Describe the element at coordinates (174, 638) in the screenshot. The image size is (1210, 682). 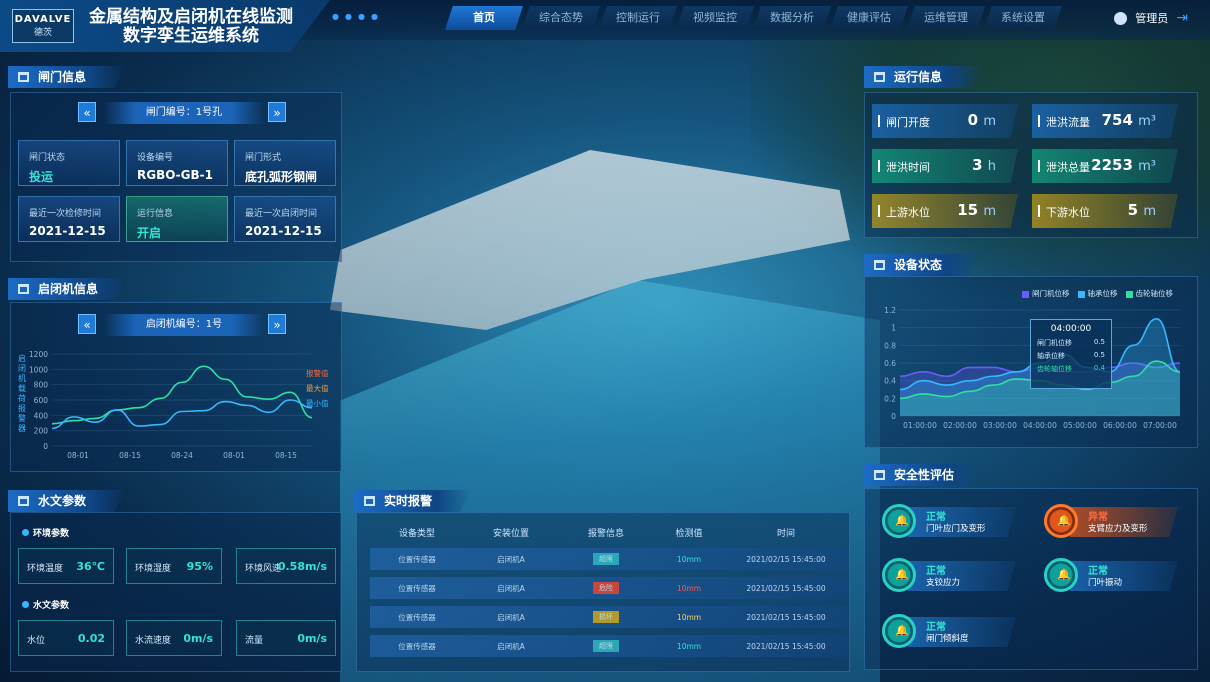
I see `water-velocity: 水流速度 0m/s` at that location.